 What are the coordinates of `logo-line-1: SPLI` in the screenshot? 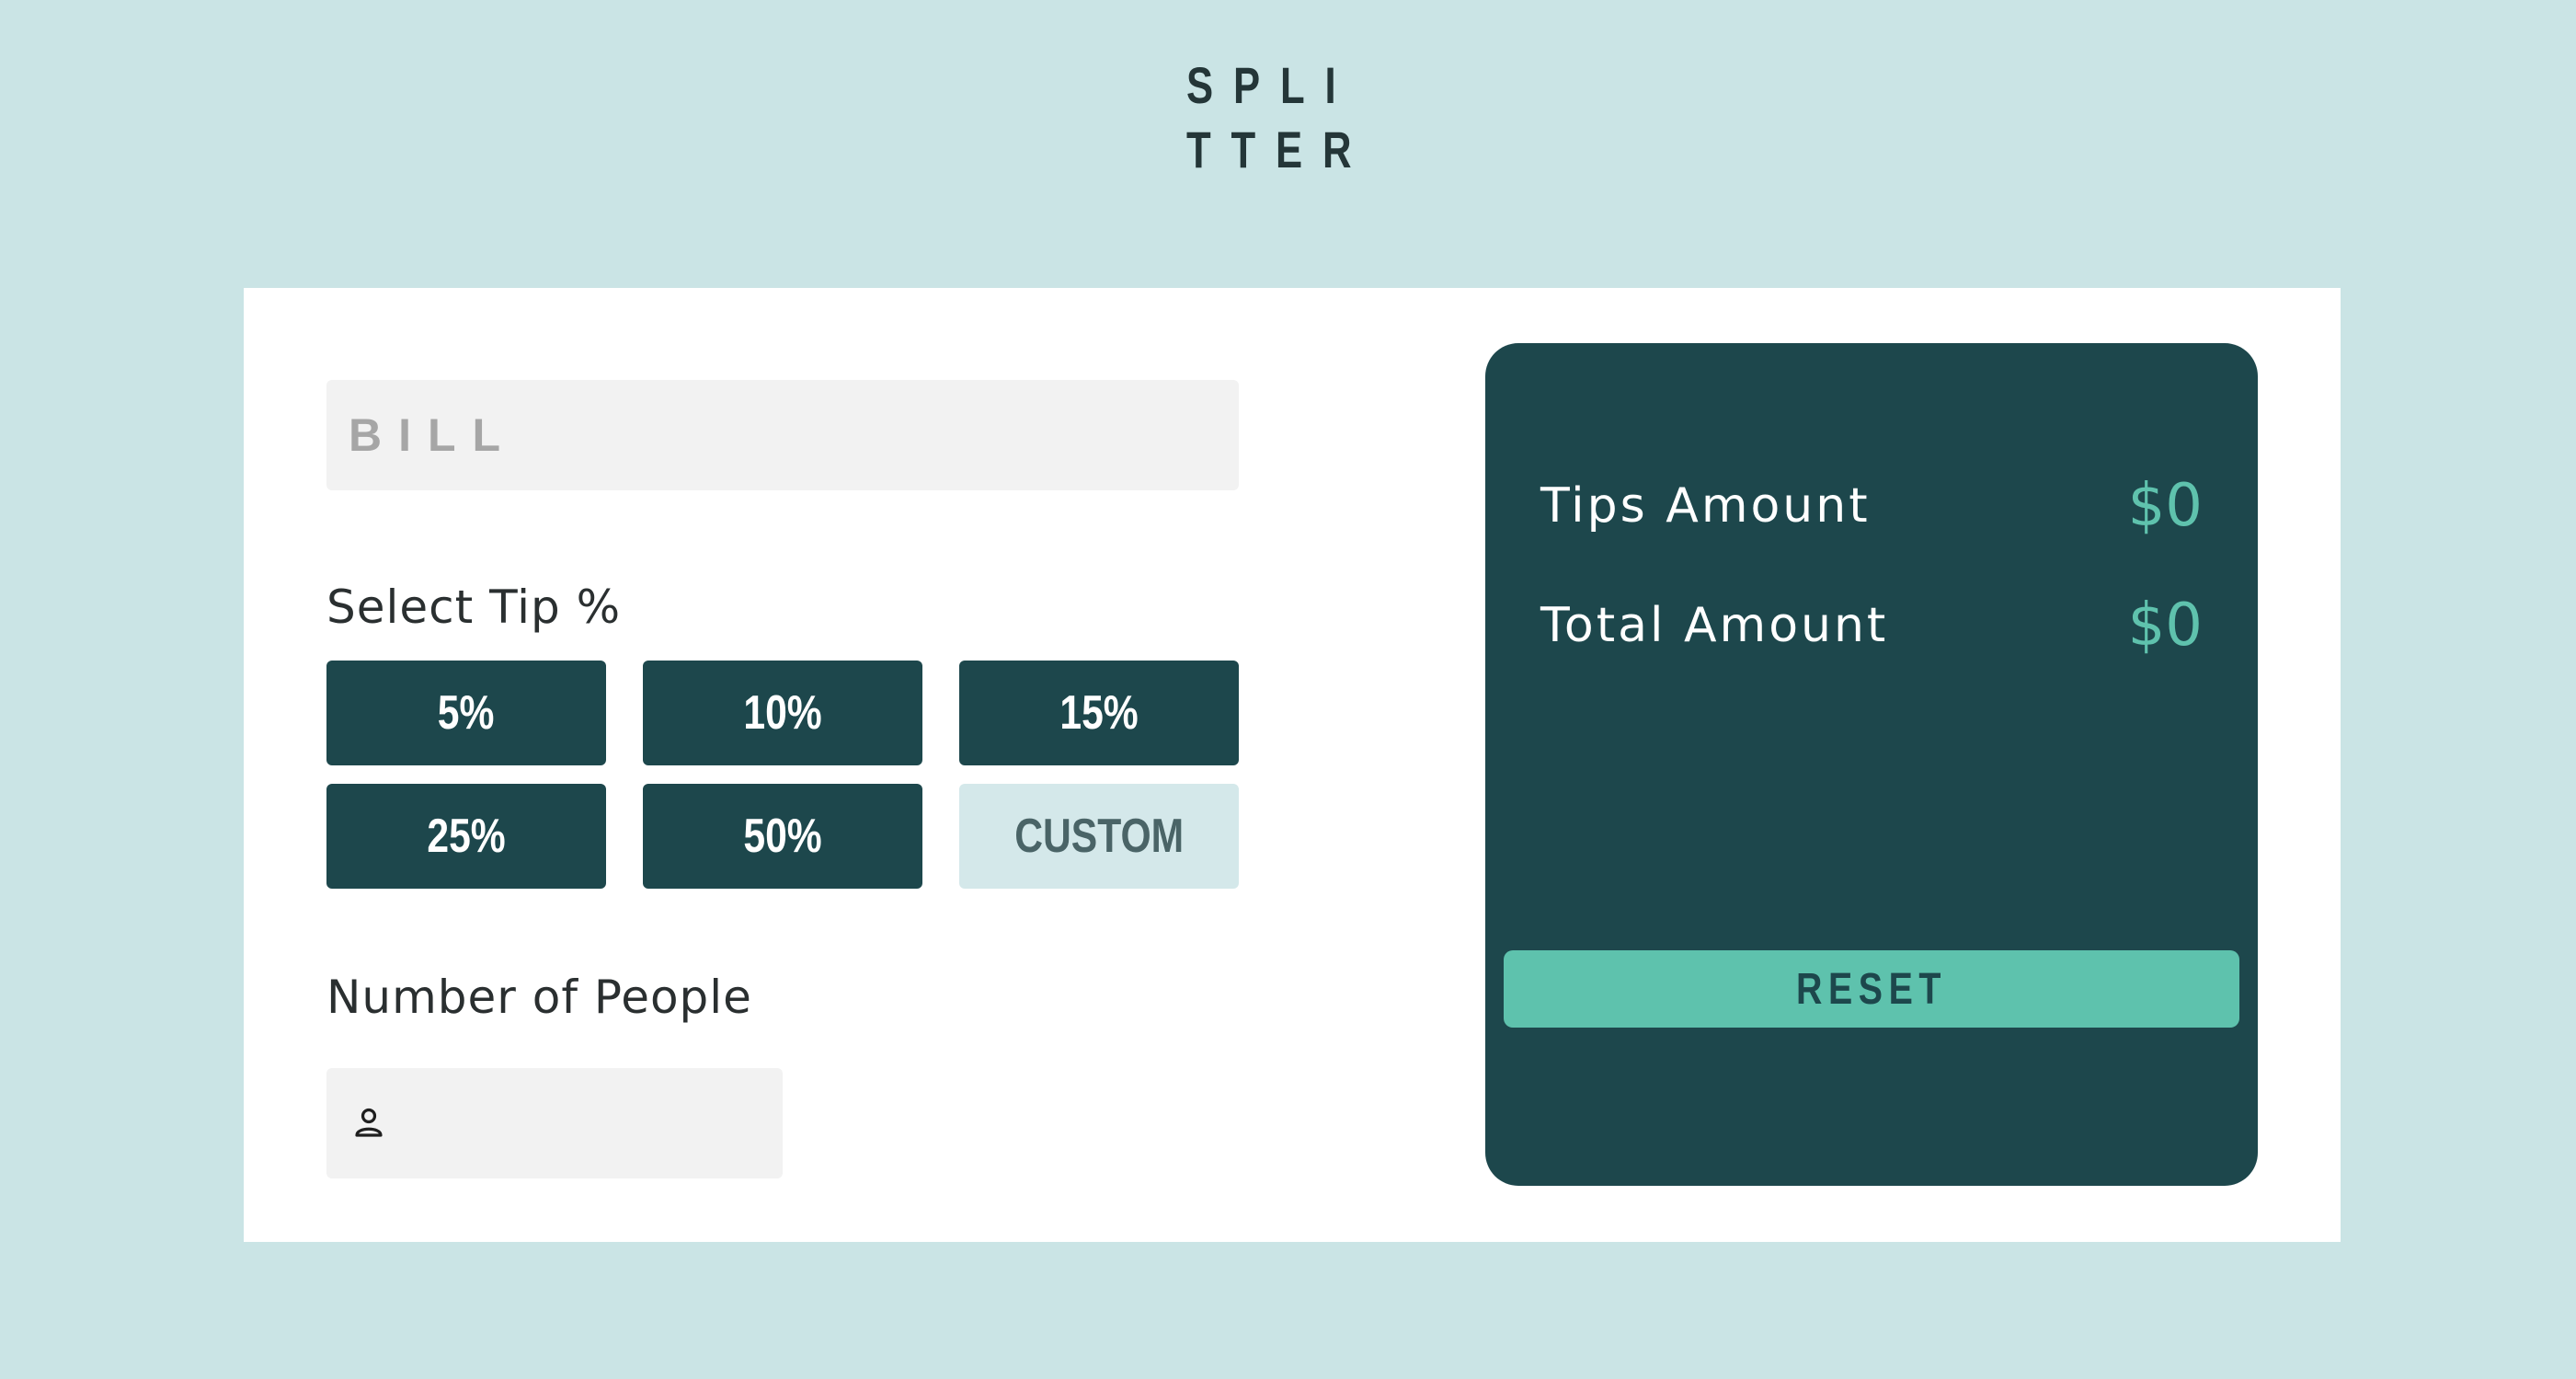 It's located at (1271, 85).